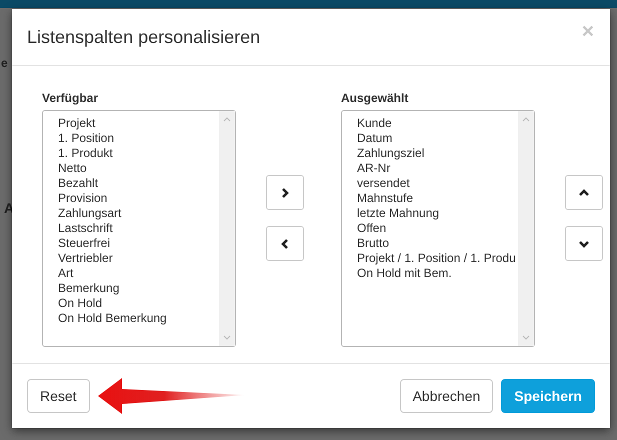 This screenshot has width=617, height=440. I want to click on dialog-title: Listenspalten personalisieren, so click(143, 37).